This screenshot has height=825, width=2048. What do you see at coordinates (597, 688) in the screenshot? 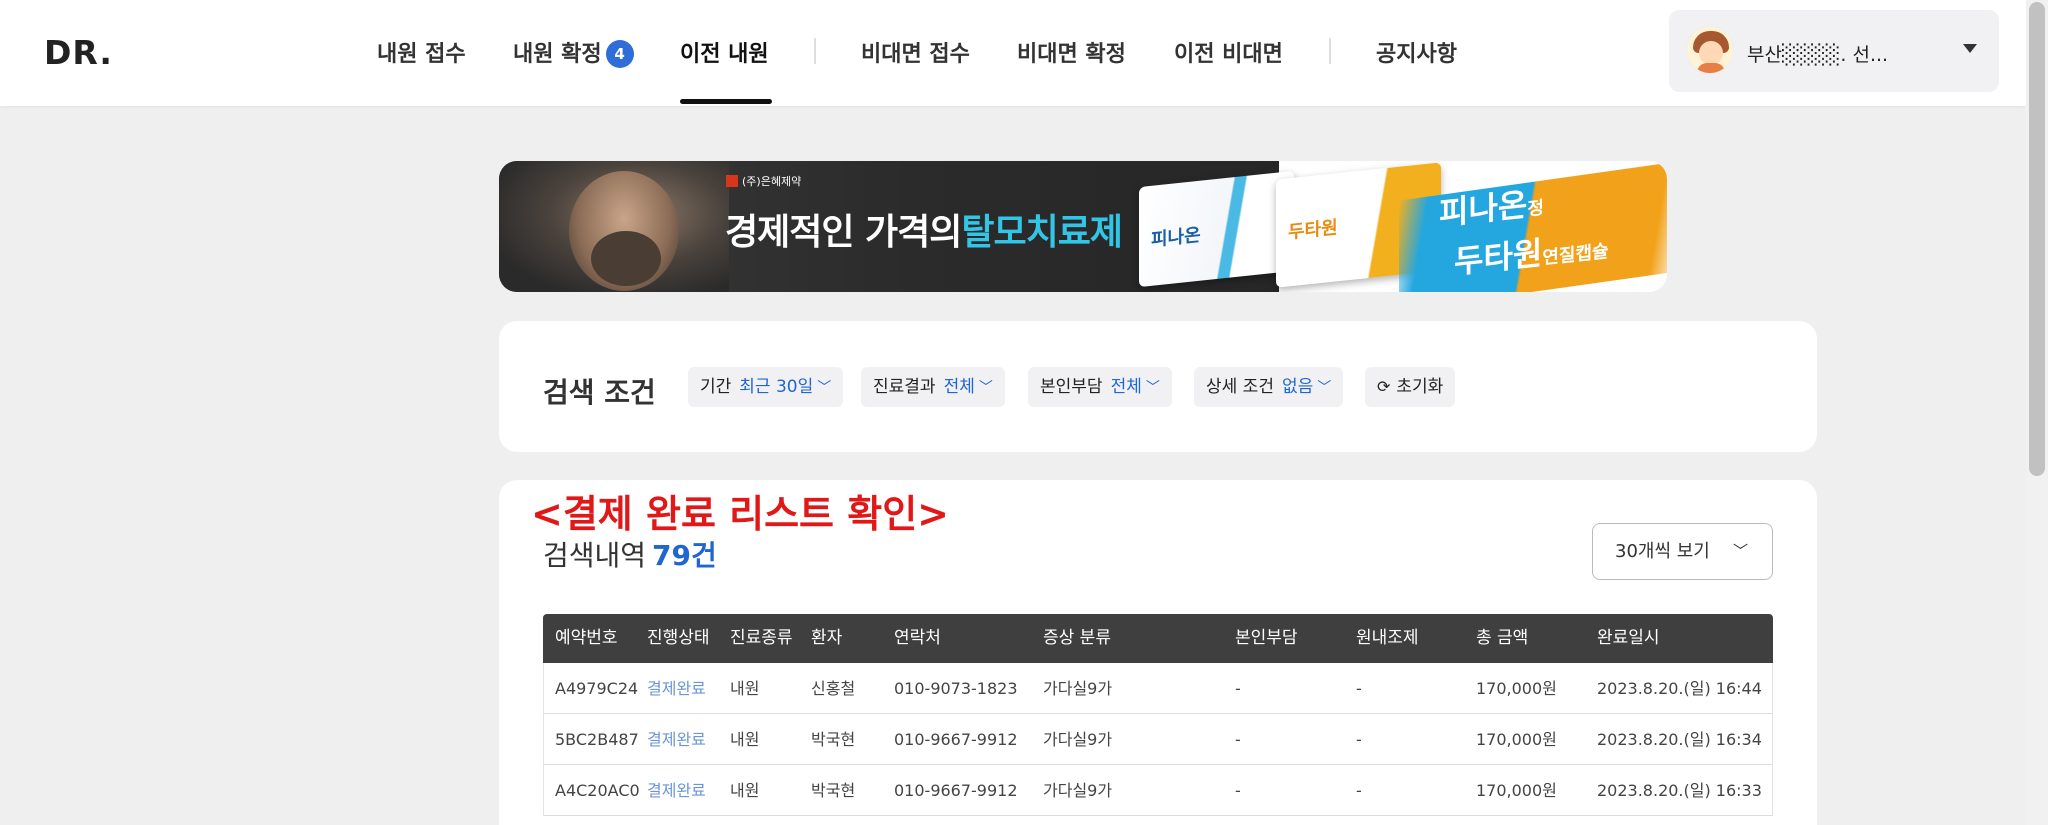
I see `cell-reservation-id: A4979C24` at bounding box center [597, 688].